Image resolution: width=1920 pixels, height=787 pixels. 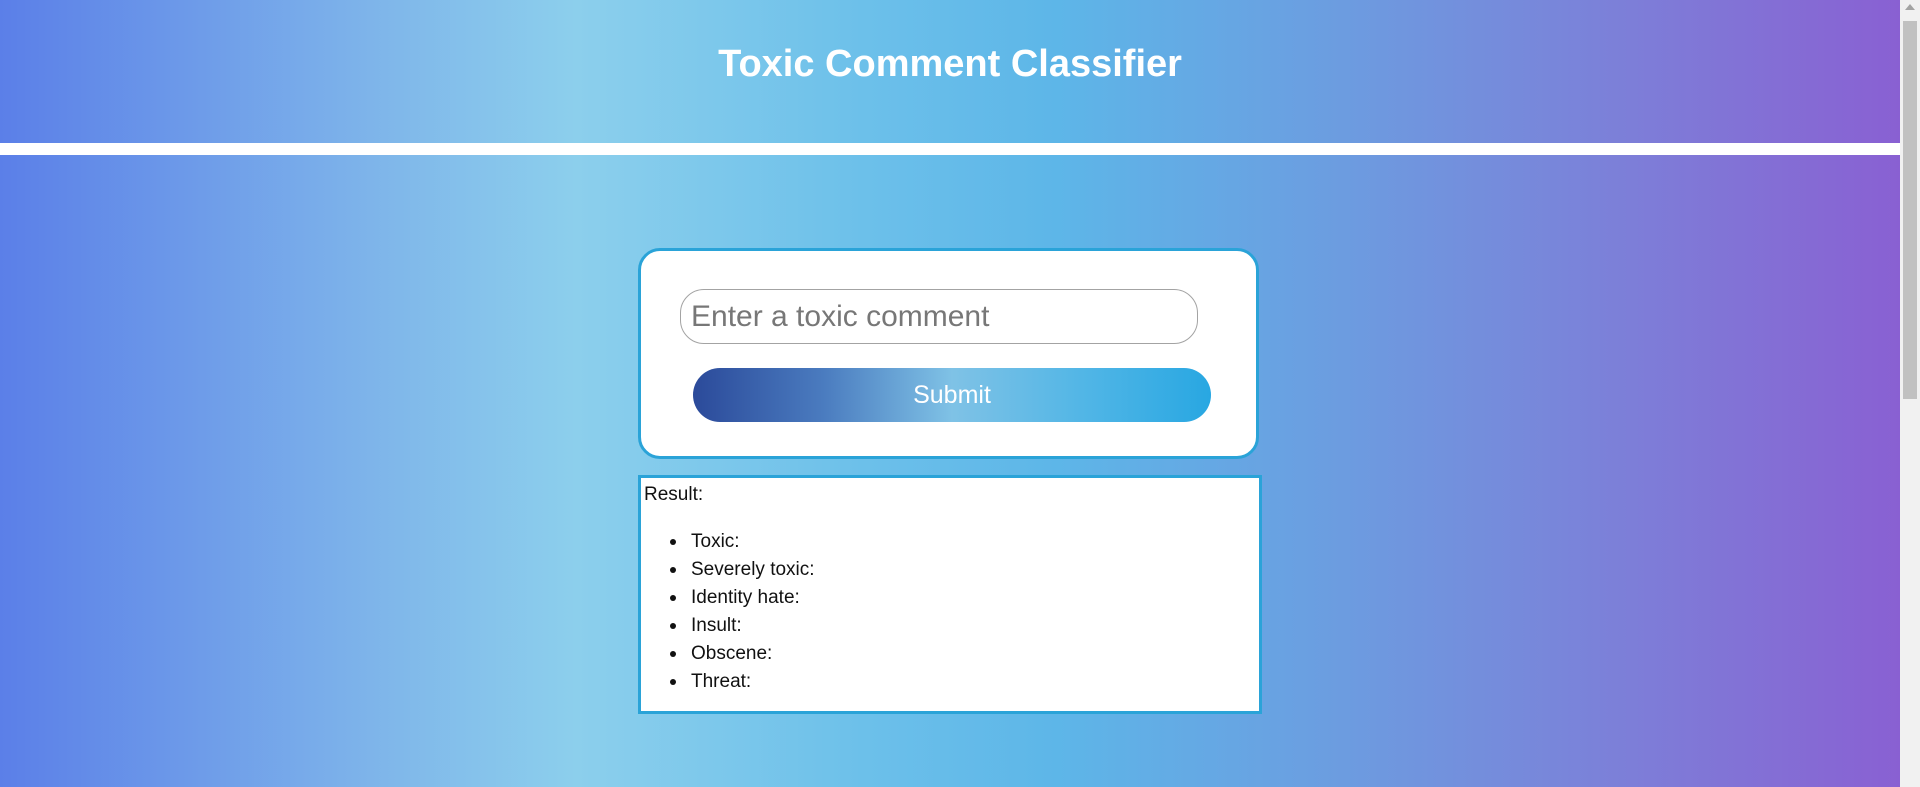 What do you see at coordinates (948, 353) in the screenshot?
I see `comment-form-card: Submit` at bounding box center [948, 353].